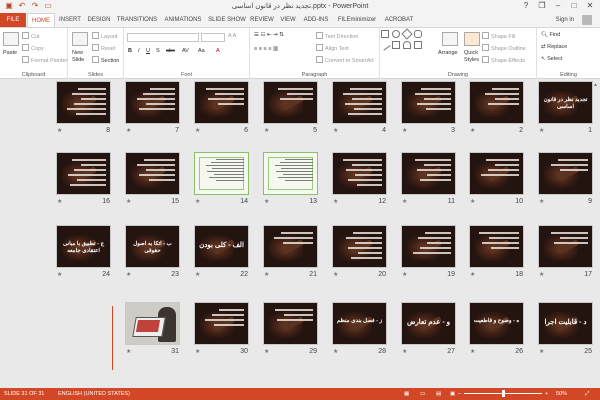 This screenshot has height=400, width=600. What do you see at coordinates (561, 394) in the screenshot?
I see `zoom-level: 50%` at bounding box center [561, 394].